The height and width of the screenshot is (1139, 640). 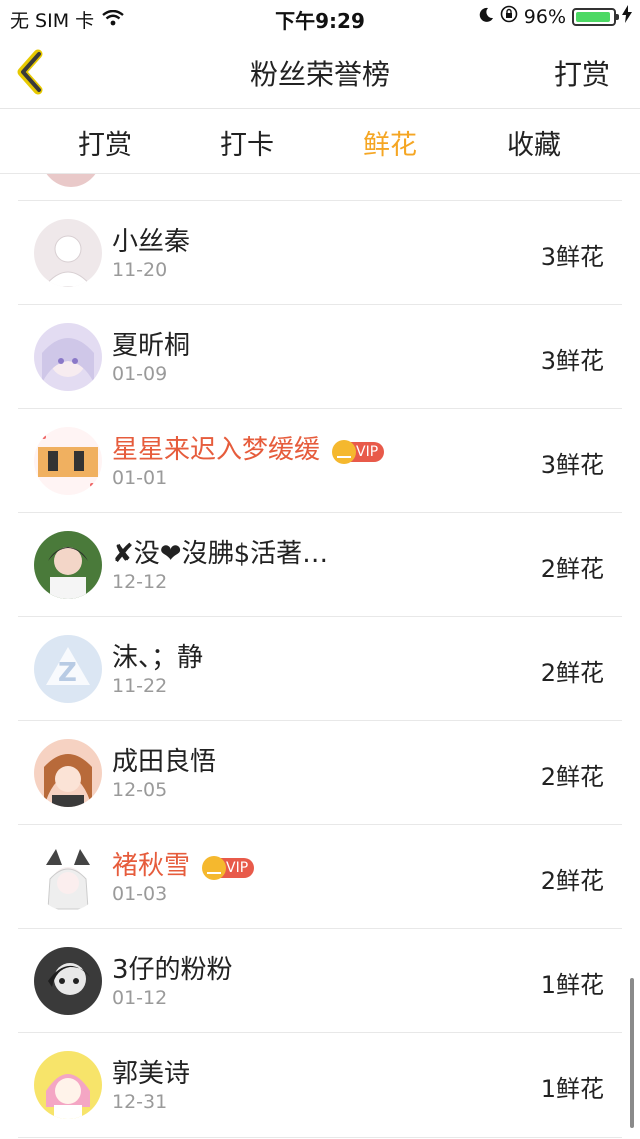 I want to click on avatar: Z, so click(x=68, y=669).